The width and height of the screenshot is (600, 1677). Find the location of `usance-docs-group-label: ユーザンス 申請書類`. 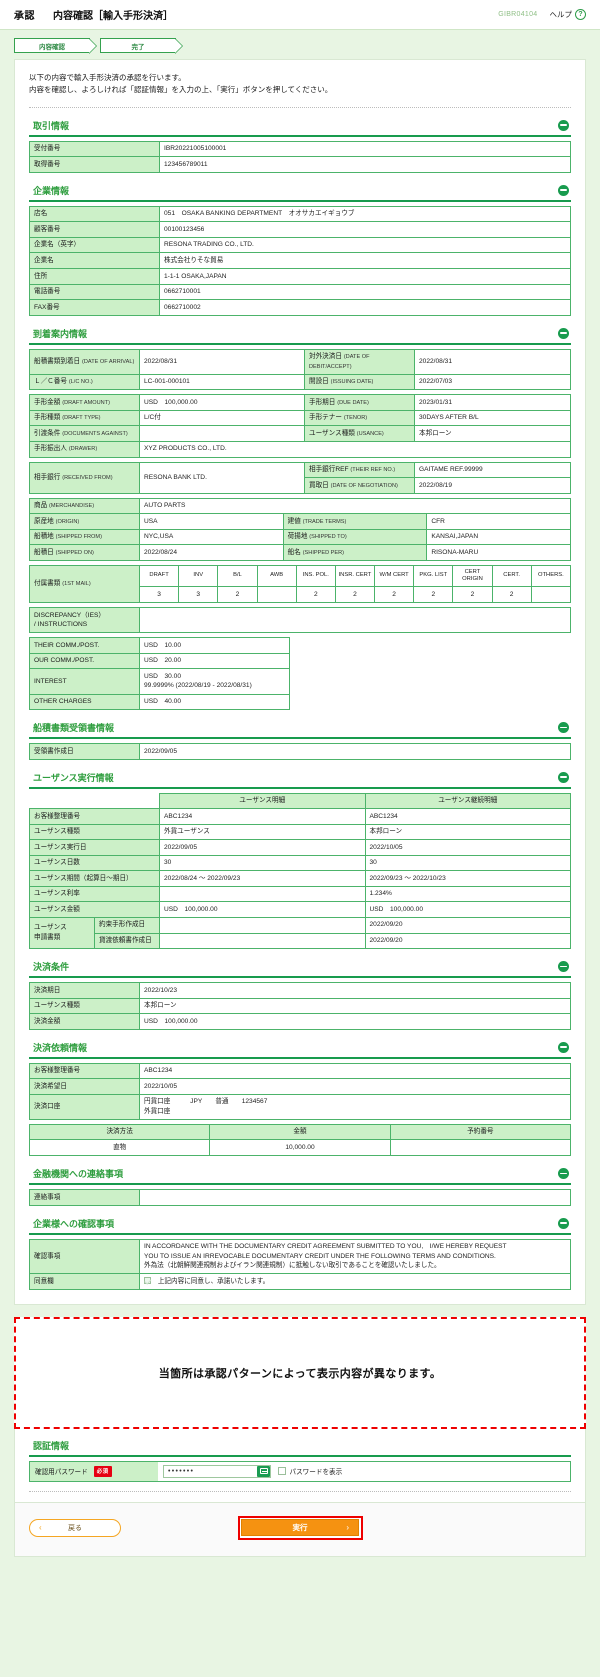

usance-docs-group-label: ユーザンス 申請書類 is located at coordinates (62, 933).